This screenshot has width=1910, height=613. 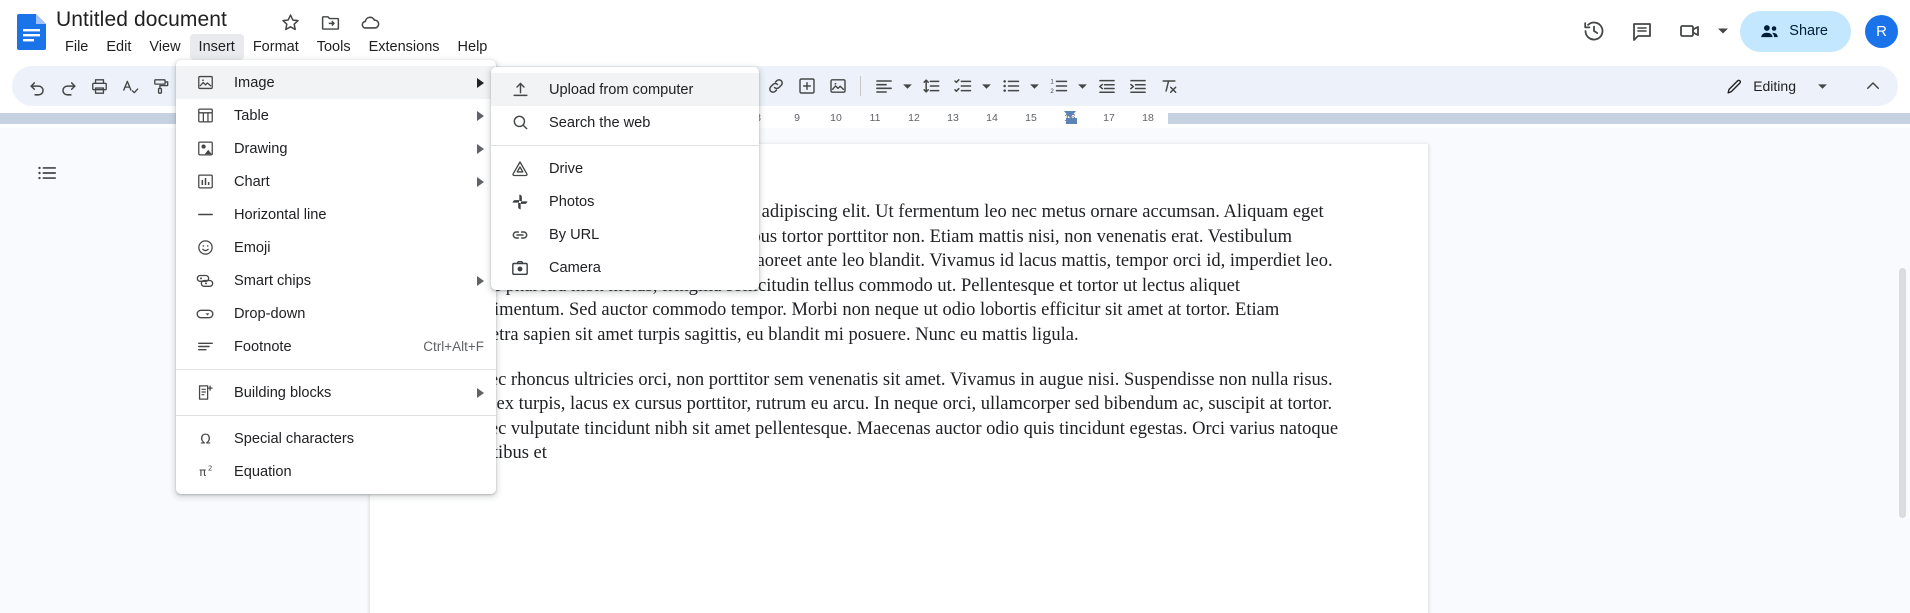 I want to click on increase-indent-button, so click(x=1137, y=86).